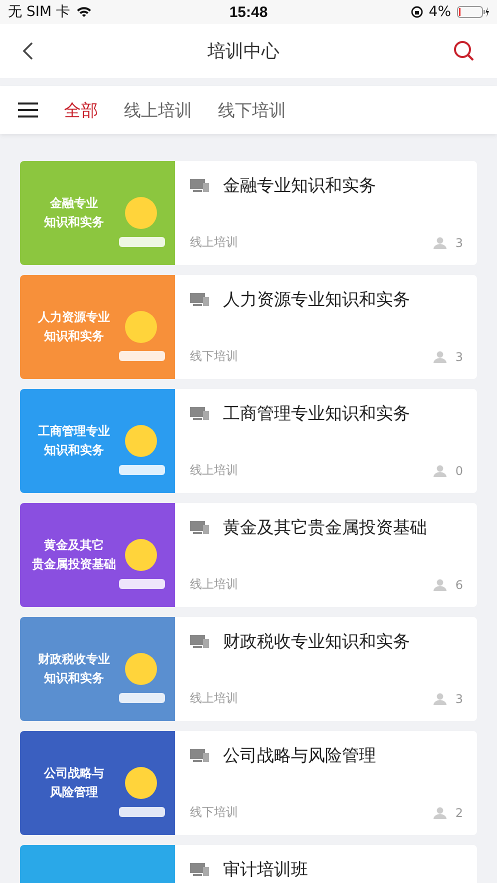 Image resolution: width=497 pixels, height=883 pixels. I want to click on battery-text: 4%, so click(439, 12).